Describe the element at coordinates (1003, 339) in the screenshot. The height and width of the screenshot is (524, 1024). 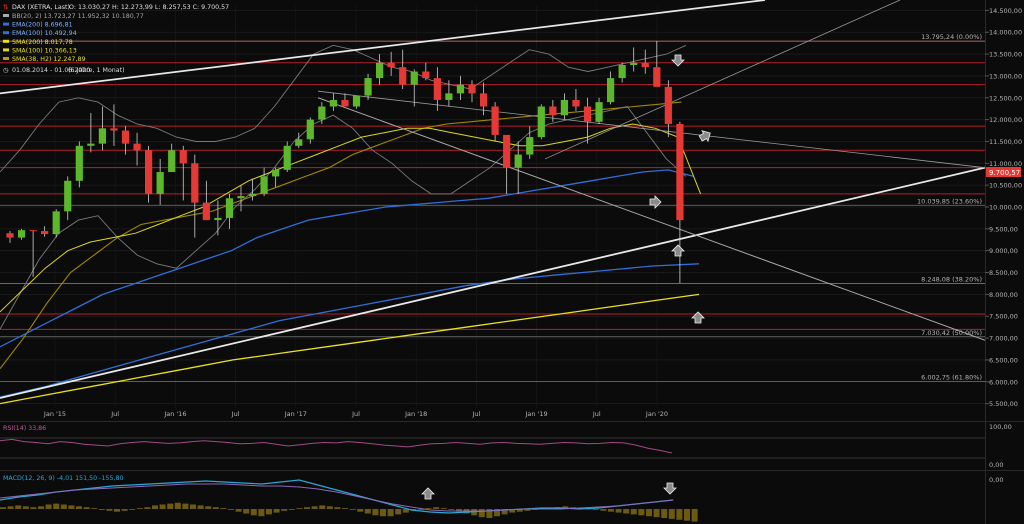
I see `y-tick-label: 7.000,00` at that location.